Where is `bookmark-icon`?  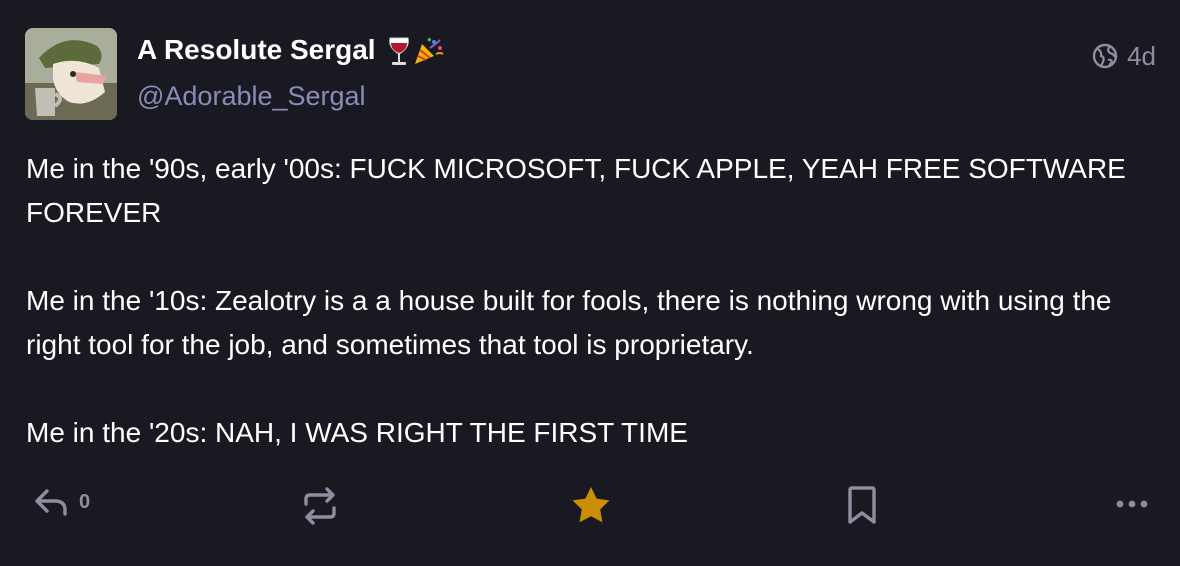
bookmark-icon is located at coordinates (862, 505).